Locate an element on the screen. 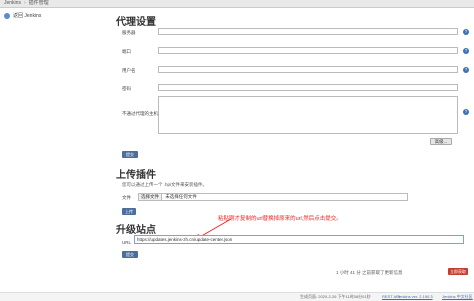 The width and height of the screenshot is (474, 301). sidebar-item-label: 返回 Jenkins is located at coordinates (27, 16).